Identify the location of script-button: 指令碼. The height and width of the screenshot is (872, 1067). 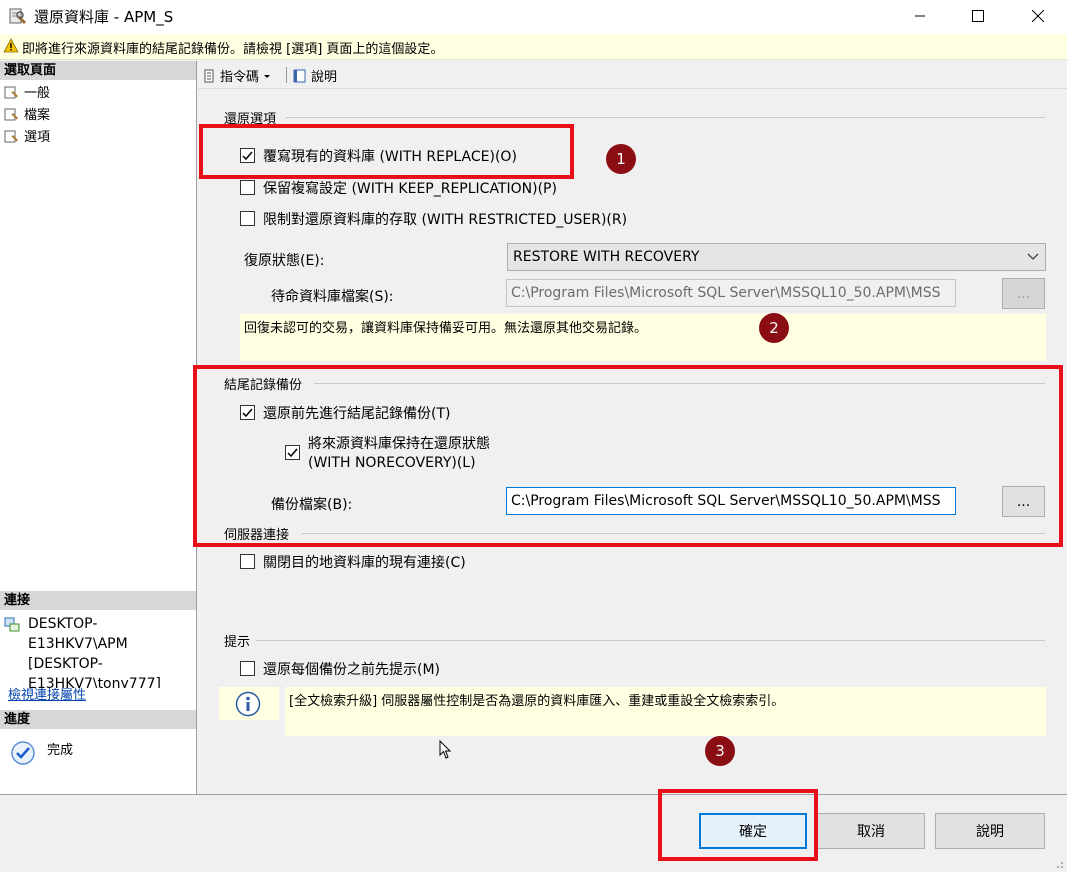
(236, 75).